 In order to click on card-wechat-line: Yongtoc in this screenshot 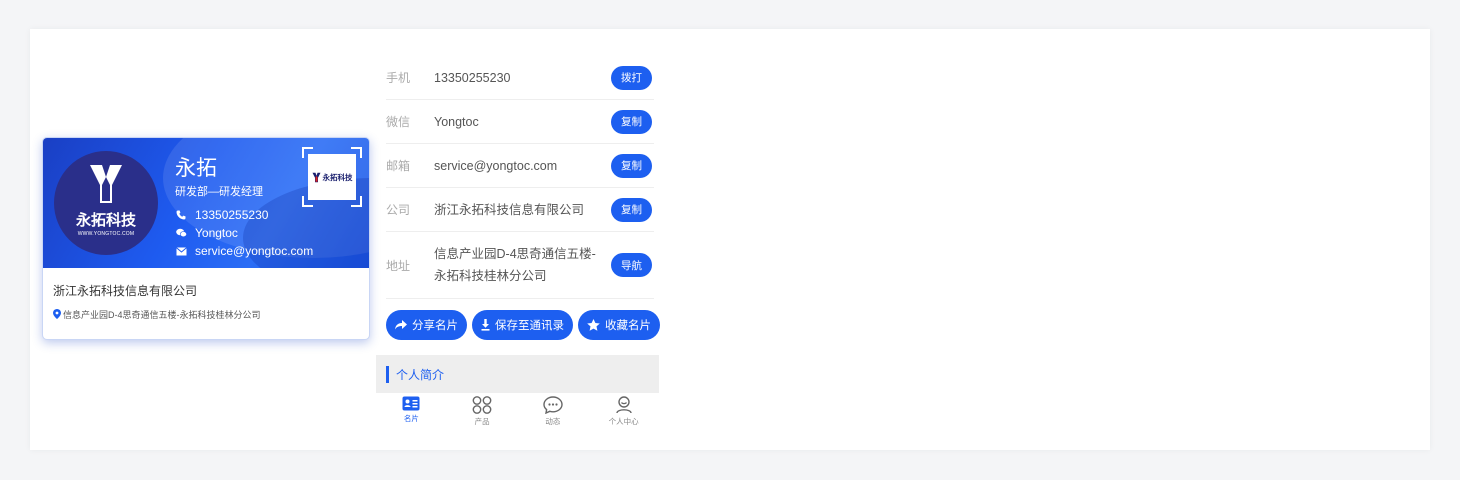, I will do `click(206, 233)`.